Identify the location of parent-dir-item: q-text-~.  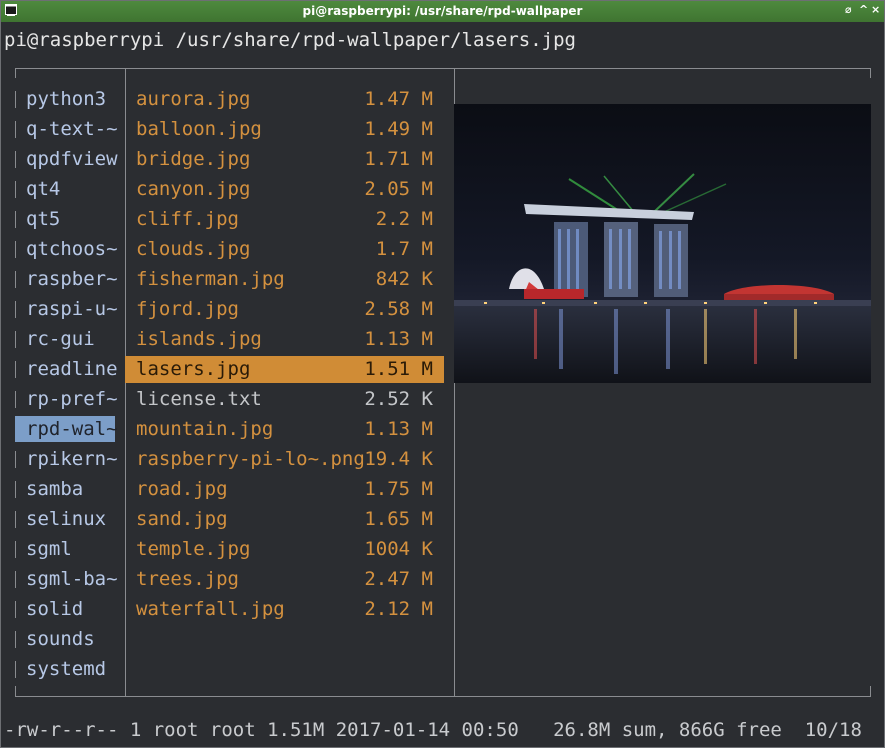
(70, 129).